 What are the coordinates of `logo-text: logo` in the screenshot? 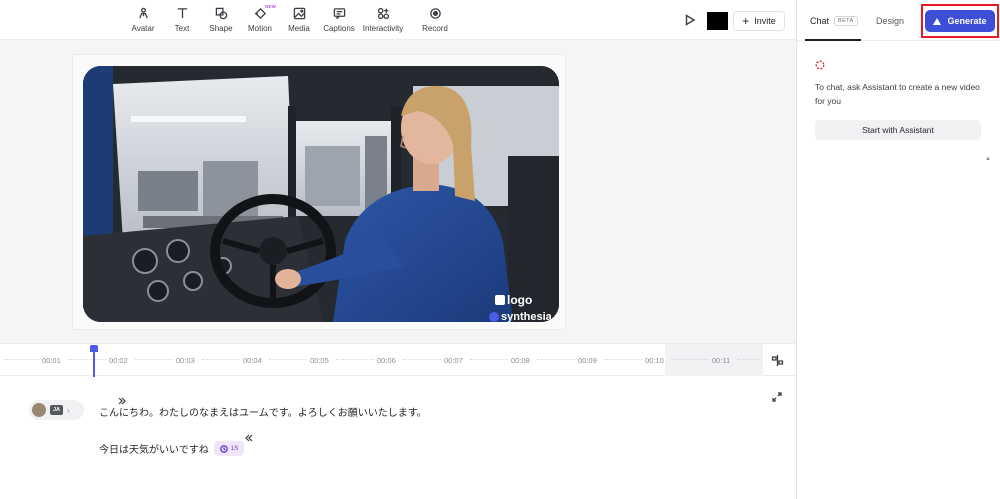 It's located at (520, 300).